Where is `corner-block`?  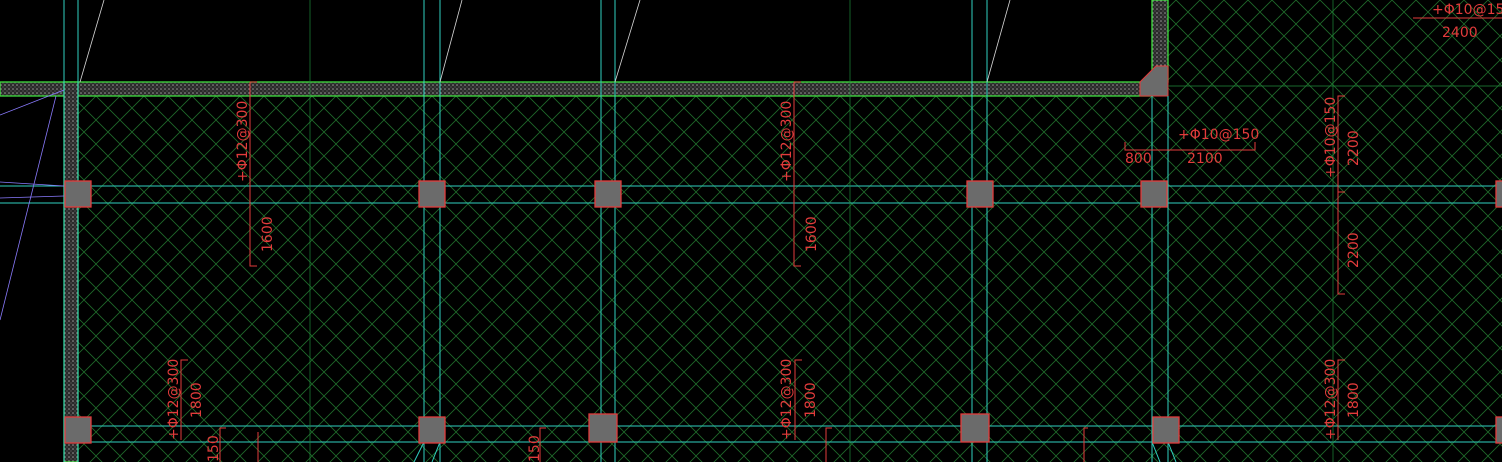
corner-block is located at coordinates (1154, 81).